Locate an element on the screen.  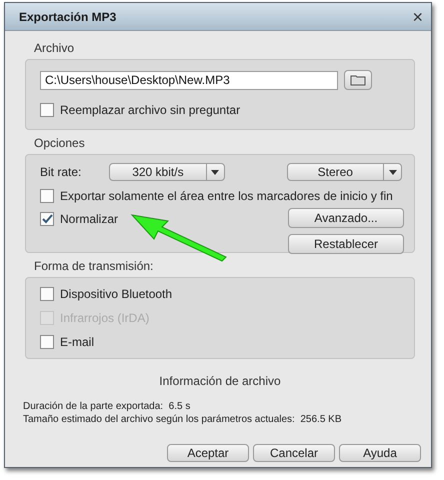
group-label: Archivo is located at coordinates (54, 48).